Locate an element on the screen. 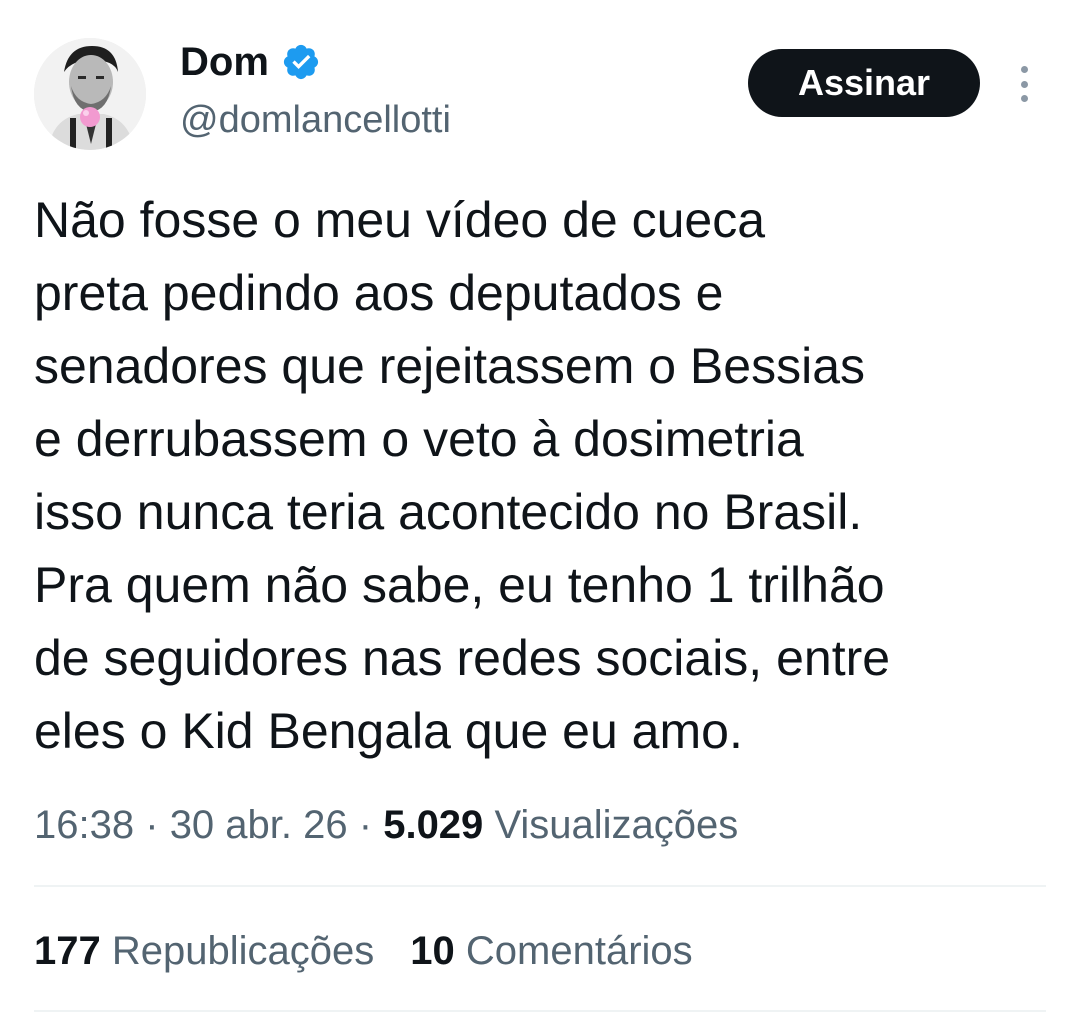 The height and width of the screenshot is (1022, 1080). verified-badge-icon is located at coordinates (301, 62).